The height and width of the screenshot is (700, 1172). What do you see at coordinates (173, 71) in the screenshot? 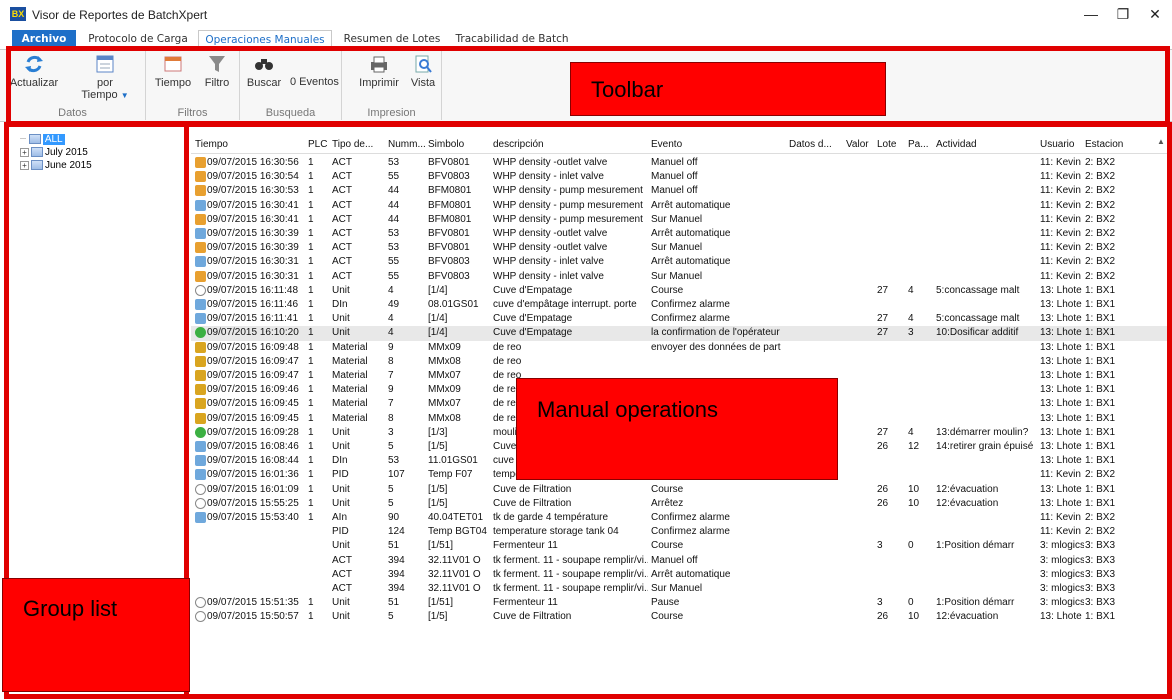
I see `tiempo-filter-button: Tiempo` at bounding box center [173, 71].